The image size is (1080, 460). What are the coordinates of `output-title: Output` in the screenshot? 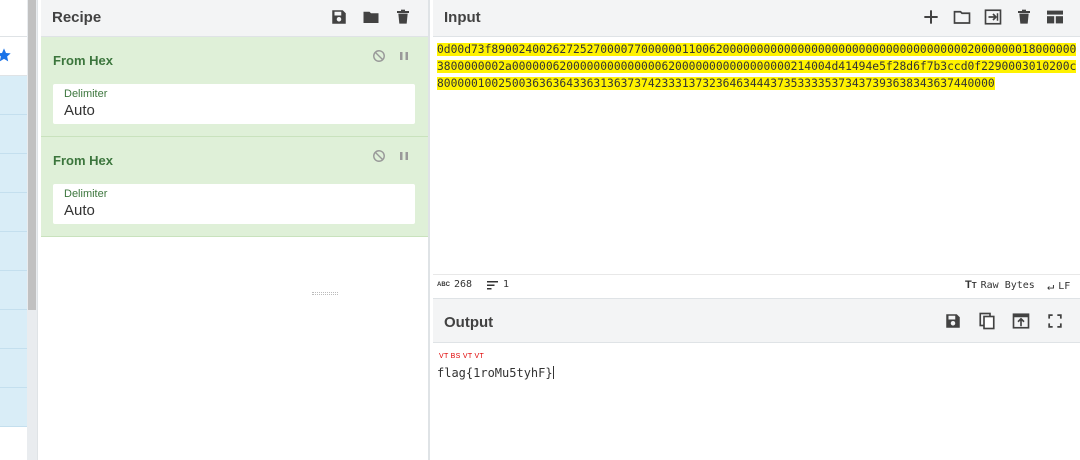 It's located at (469, 322).